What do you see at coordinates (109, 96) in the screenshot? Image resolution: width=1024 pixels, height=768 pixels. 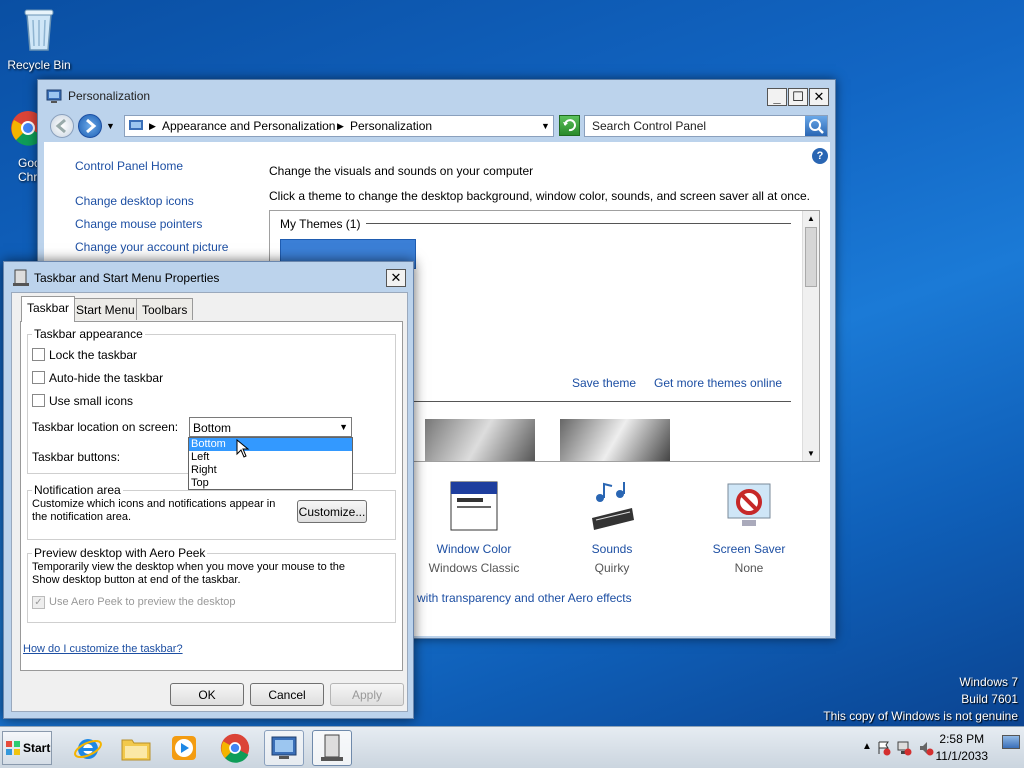 I see `window-title: Personalization` at bounding box center [109, 96].